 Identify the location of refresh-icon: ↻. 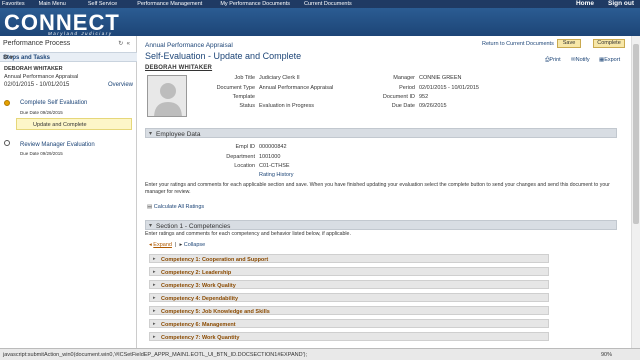
(120, 44).